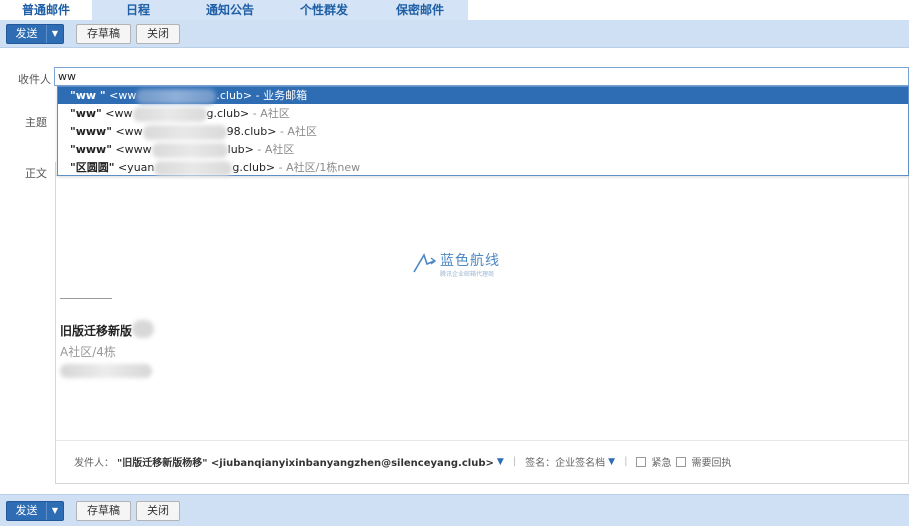 The image size is (909, 526). What do you see at coordinates (470, 261) in the screenshot?
I see `logo-title: 蓝色航线` at bounding box center [470, 261].